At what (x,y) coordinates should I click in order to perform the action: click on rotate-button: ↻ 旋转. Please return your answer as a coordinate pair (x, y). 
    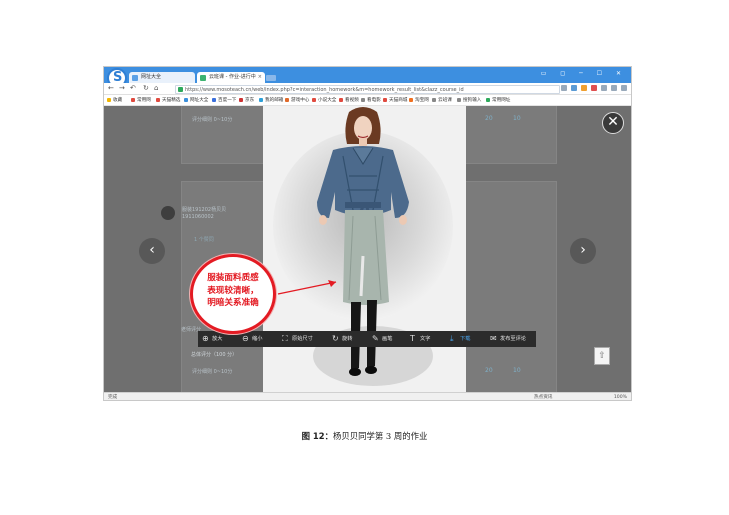
    Looking at the image, I should click on (342, 339).